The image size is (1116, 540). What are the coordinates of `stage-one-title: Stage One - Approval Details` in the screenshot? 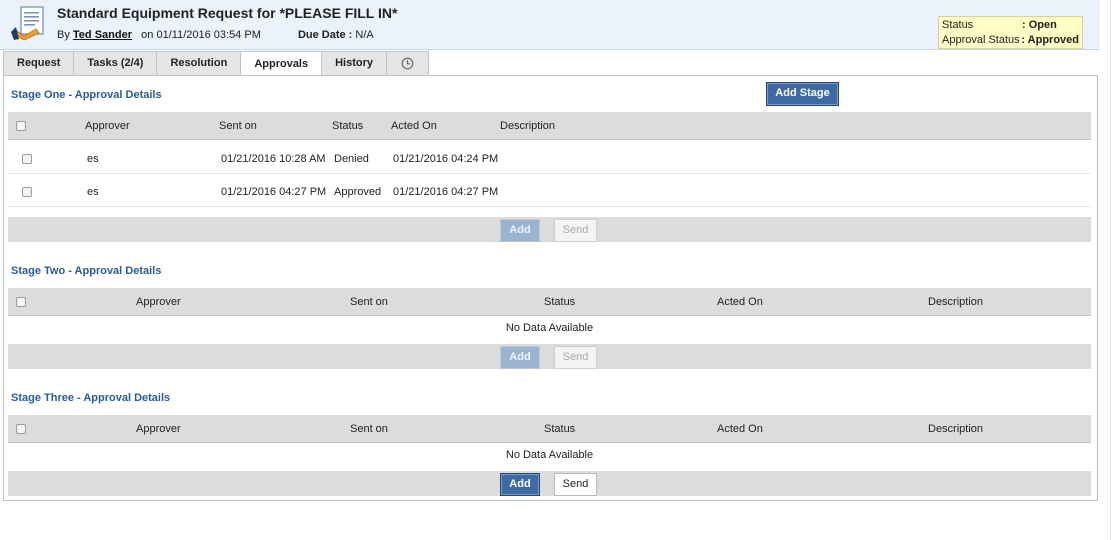 It's located at (86, 95).